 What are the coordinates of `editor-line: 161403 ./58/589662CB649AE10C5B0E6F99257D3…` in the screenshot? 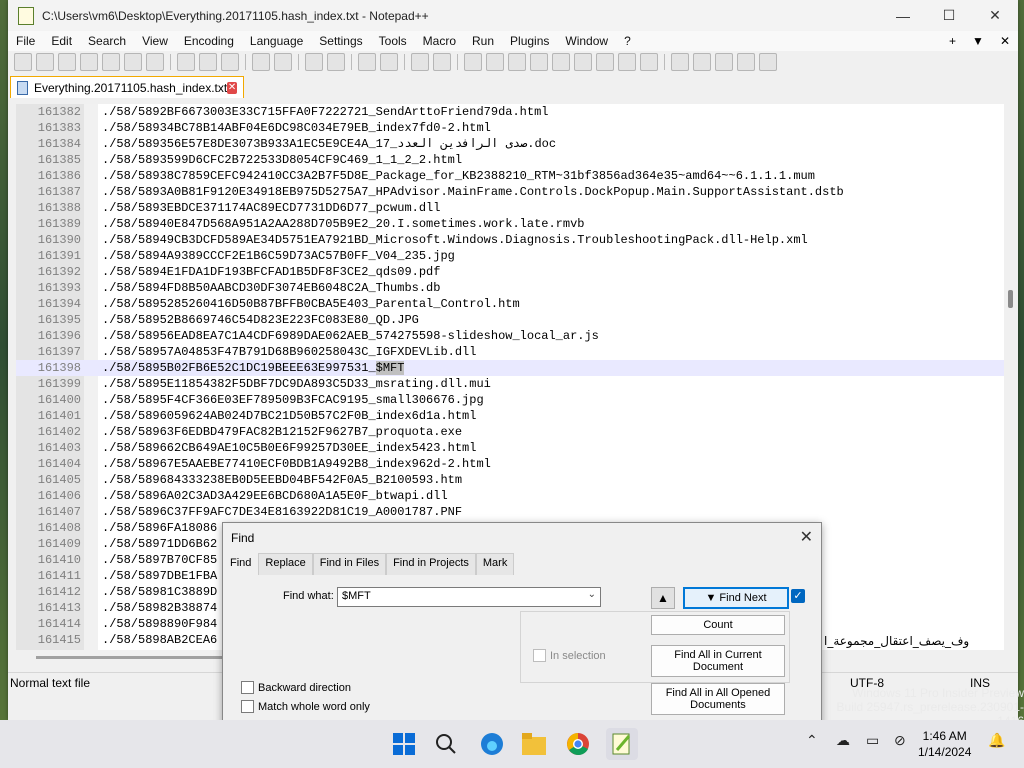 It's located at (510, 448).